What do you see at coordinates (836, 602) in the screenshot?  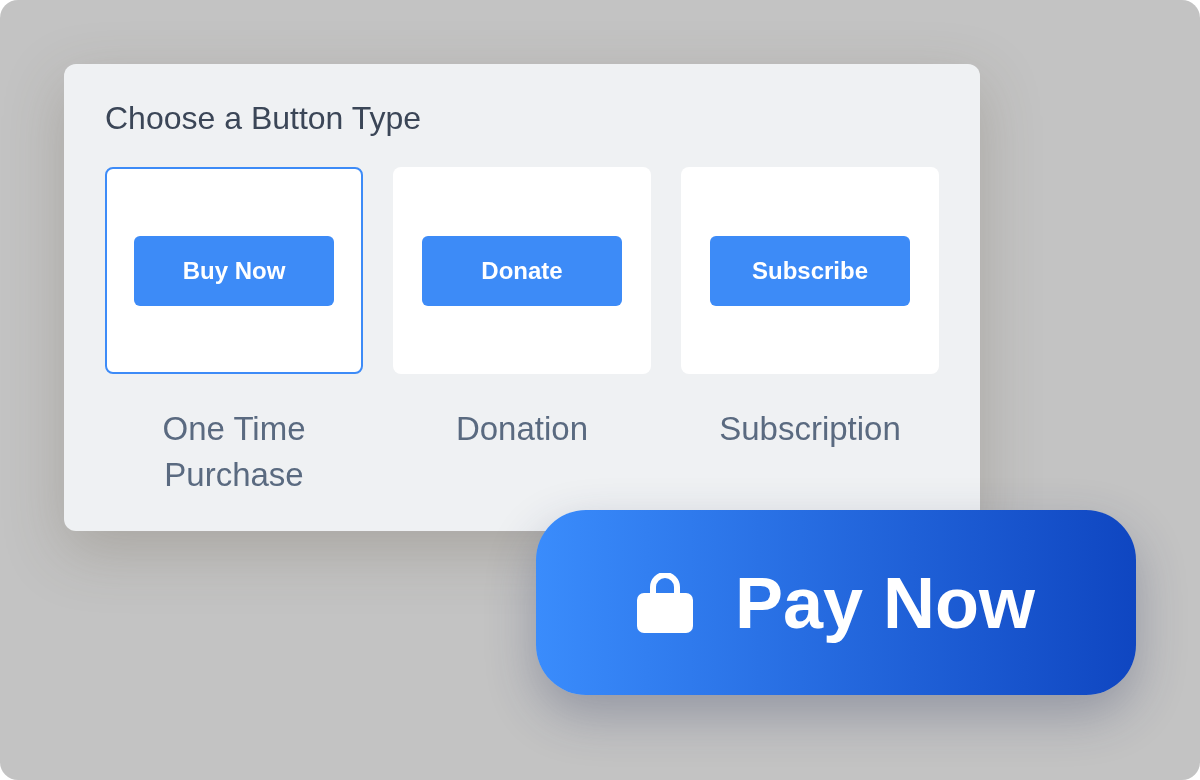 I see `pay-now-button: Pay Now` at bounding box center [836, 602].